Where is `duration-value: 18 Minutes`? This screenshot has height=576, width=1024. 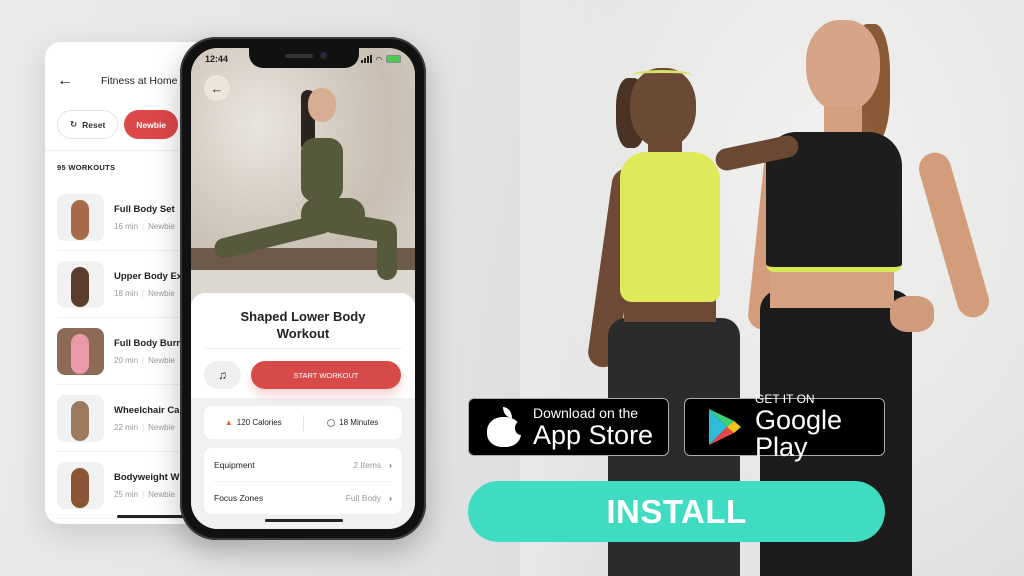 duration-value: 18 Minutes is located at coordinates (359, 422).